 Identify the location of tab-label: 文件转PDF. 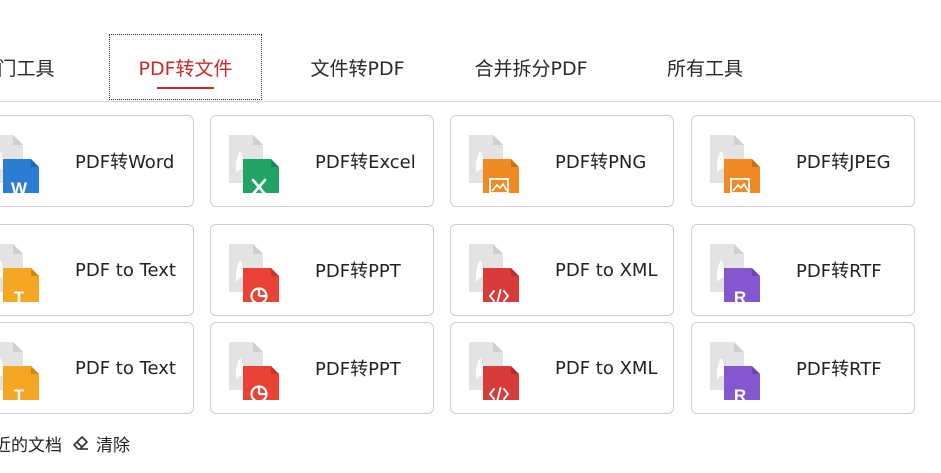
(357, 68).